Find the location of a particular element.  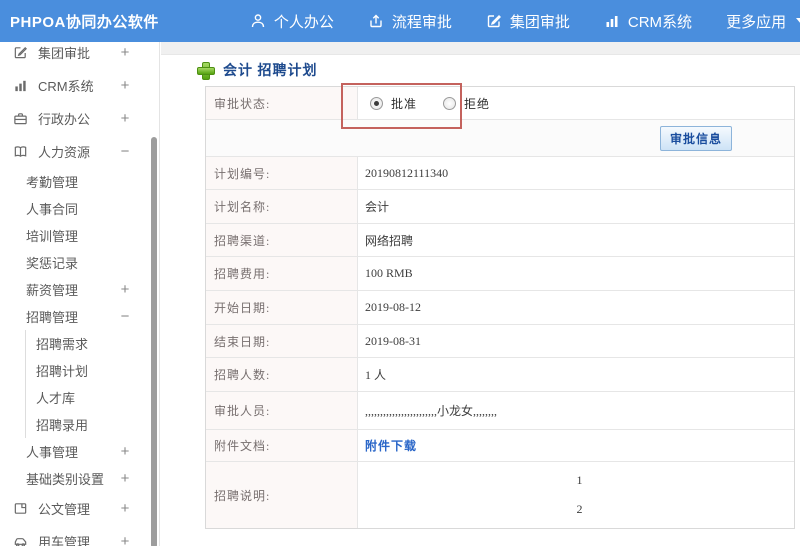

sidebar-item-recruit-demand: 招聘需求 is located at coordinates (92, 343).